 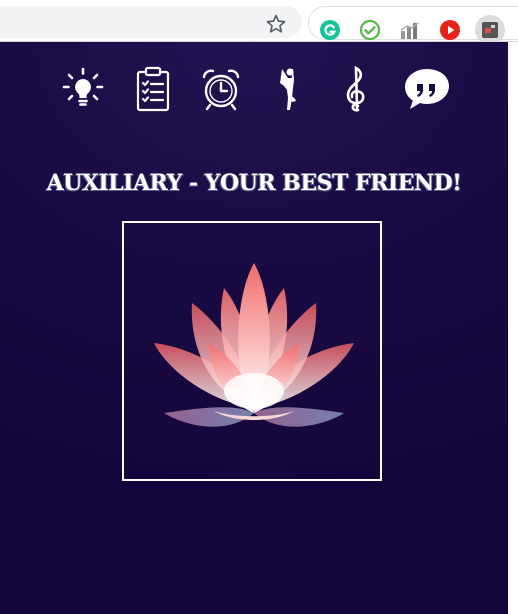 What do you see at coordinates (254, 183) in the screenshot?
I see `page-title: AUXILIARY - YOUR BEST FRIEND!` at bounding box center [254, 183].